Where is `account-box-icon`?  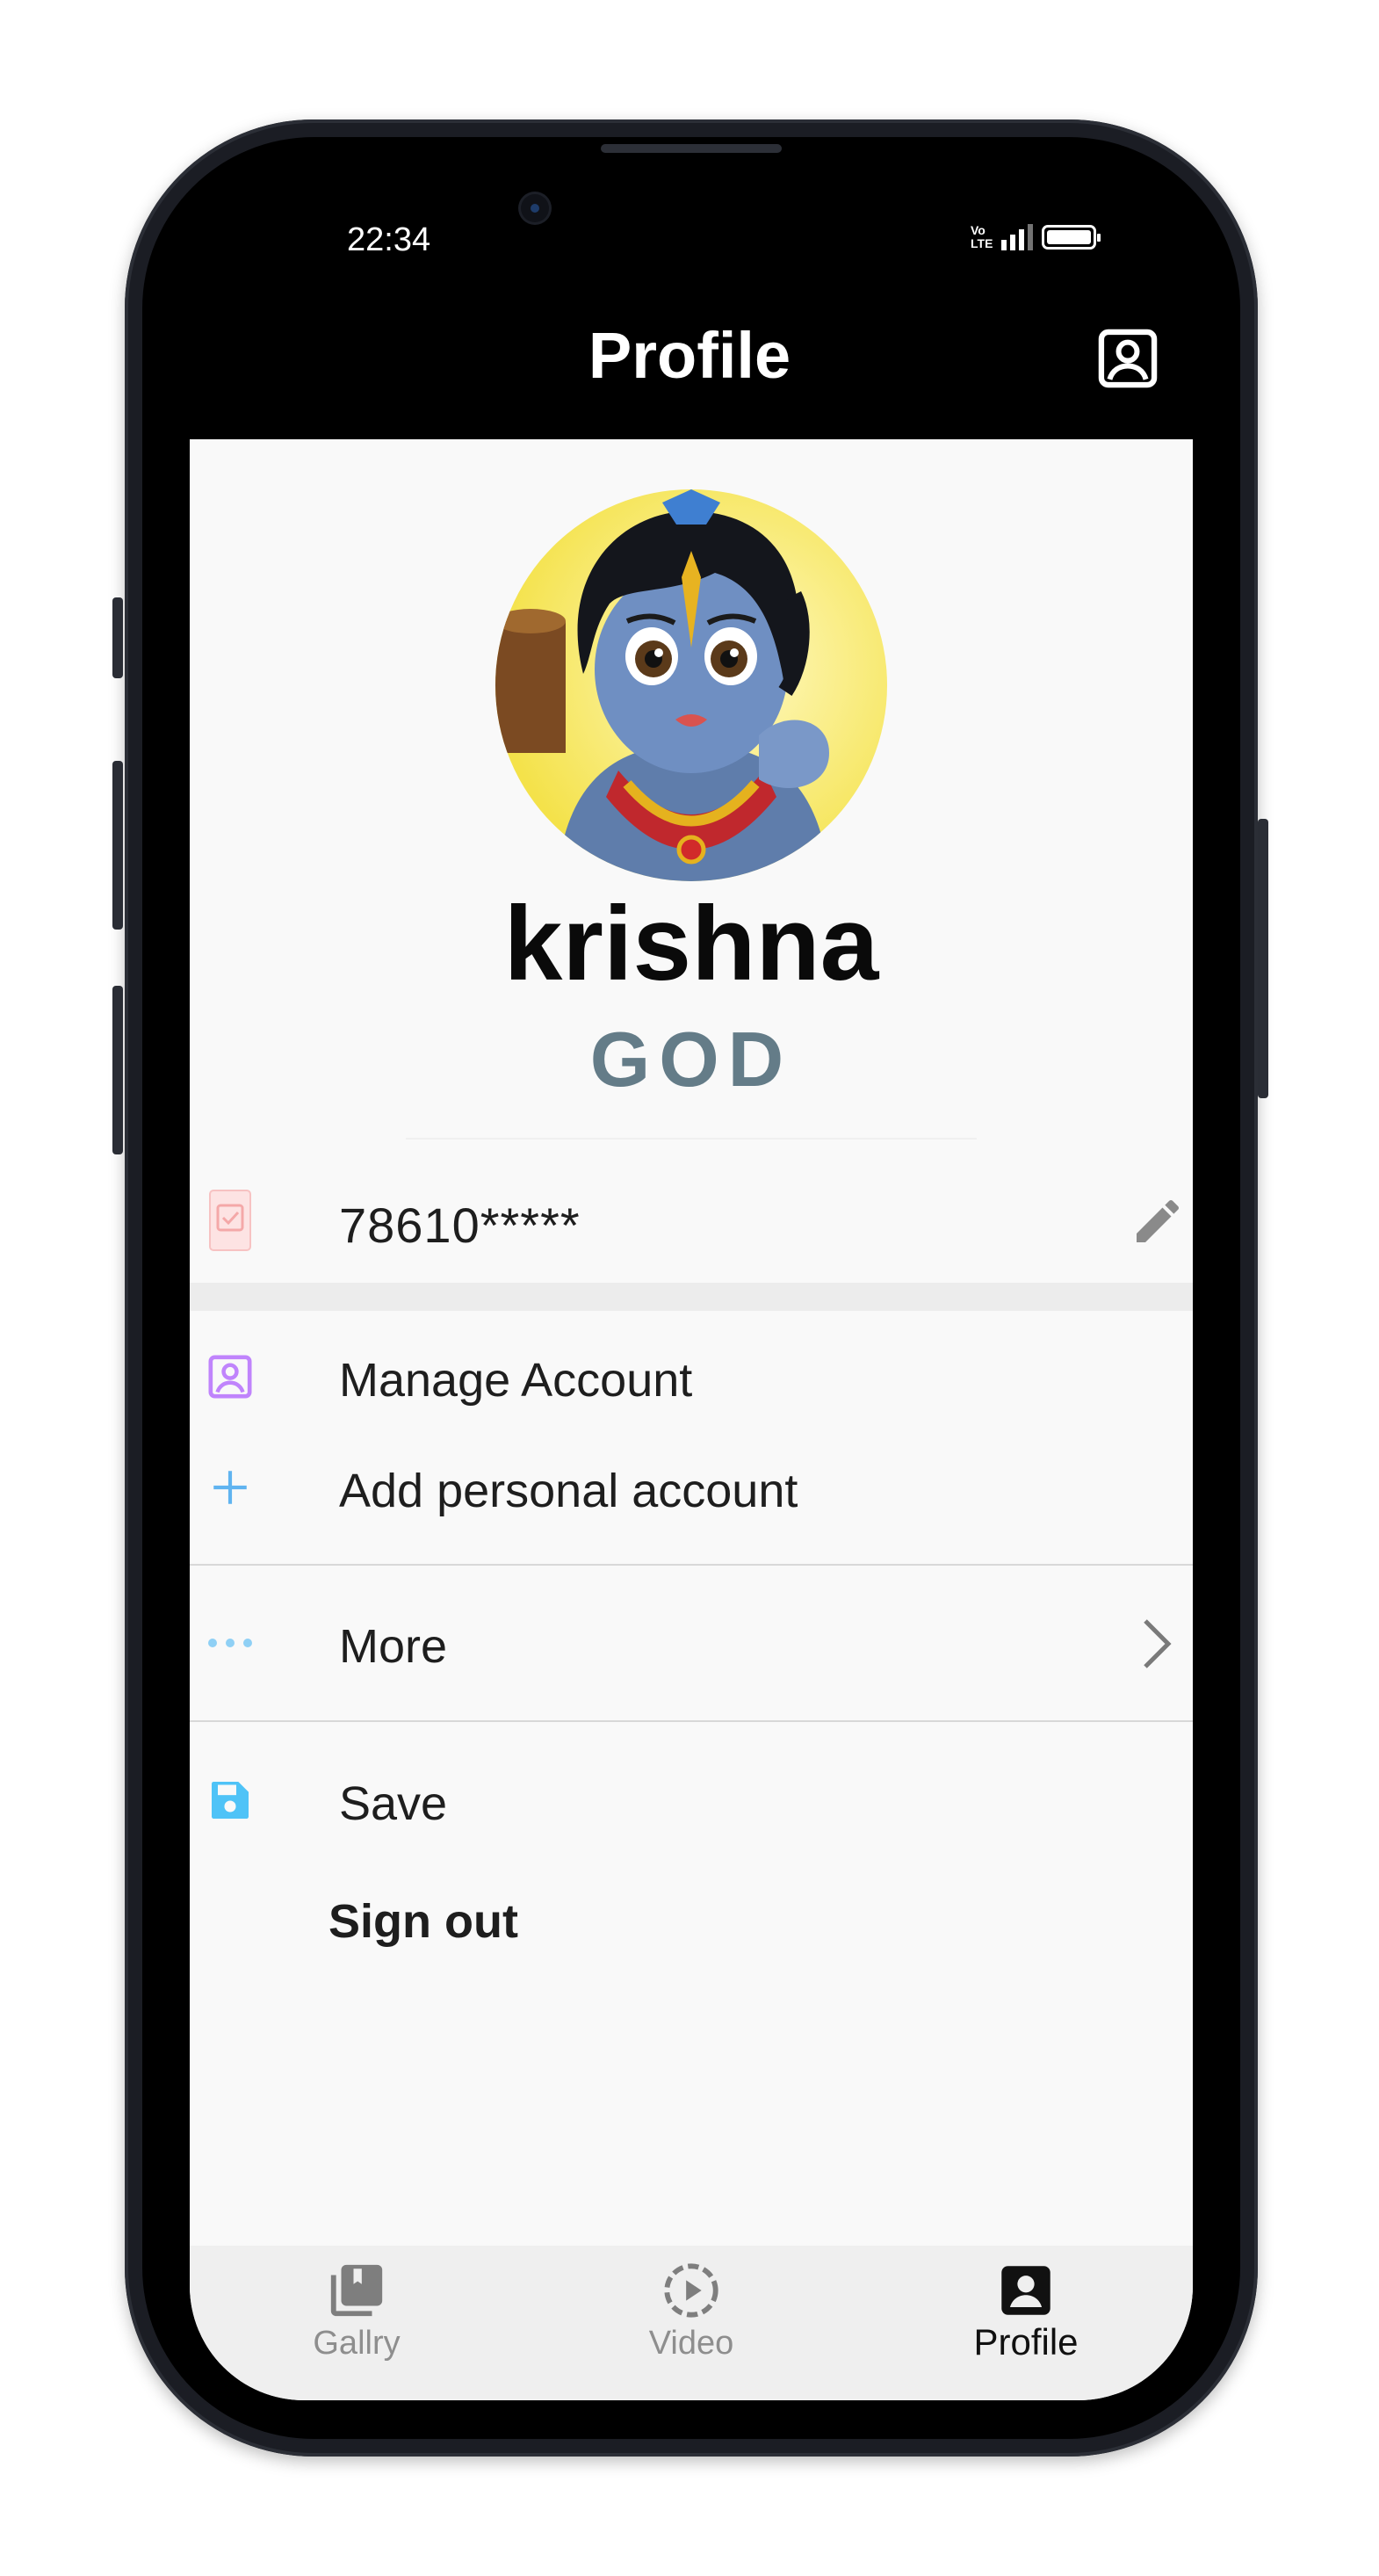
account-box-icon is located at coordinates (1127, 358).